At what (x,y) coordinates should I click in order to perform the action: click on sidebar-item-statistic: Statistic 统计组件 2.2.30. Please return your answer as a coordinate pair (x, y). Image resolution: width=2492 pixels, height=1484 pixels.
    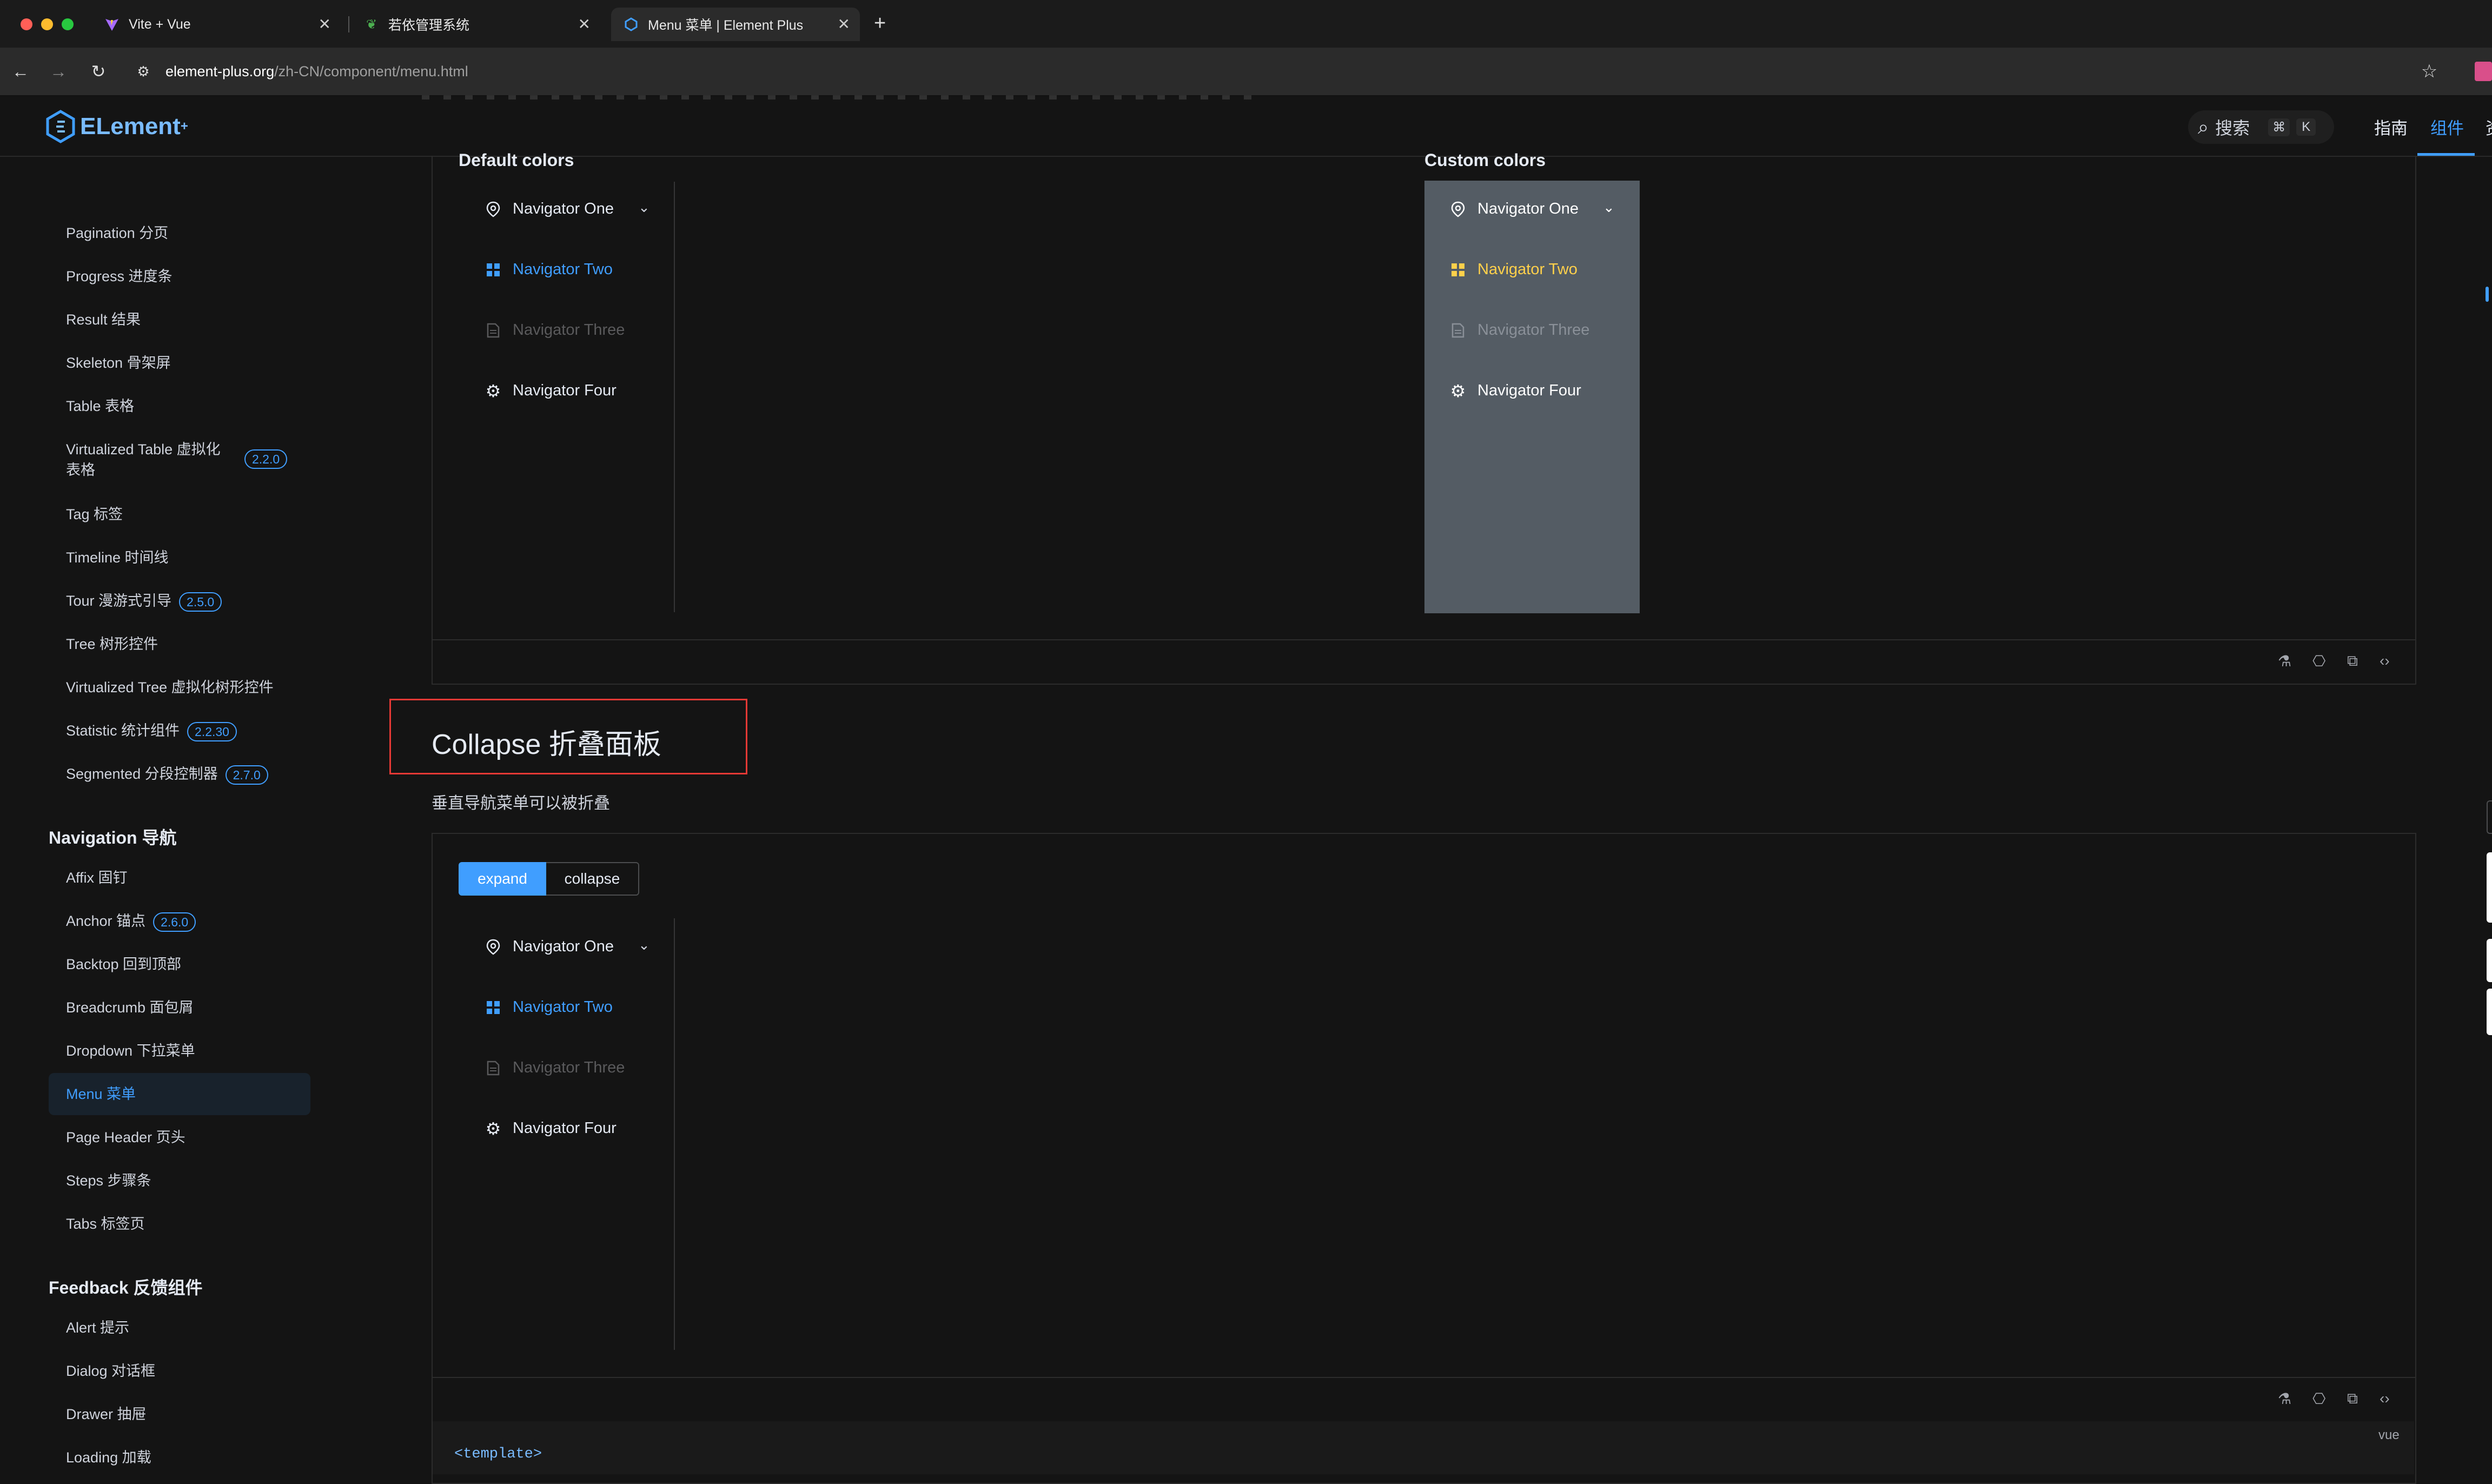
    Looking at the image, I should click on (151, 731).